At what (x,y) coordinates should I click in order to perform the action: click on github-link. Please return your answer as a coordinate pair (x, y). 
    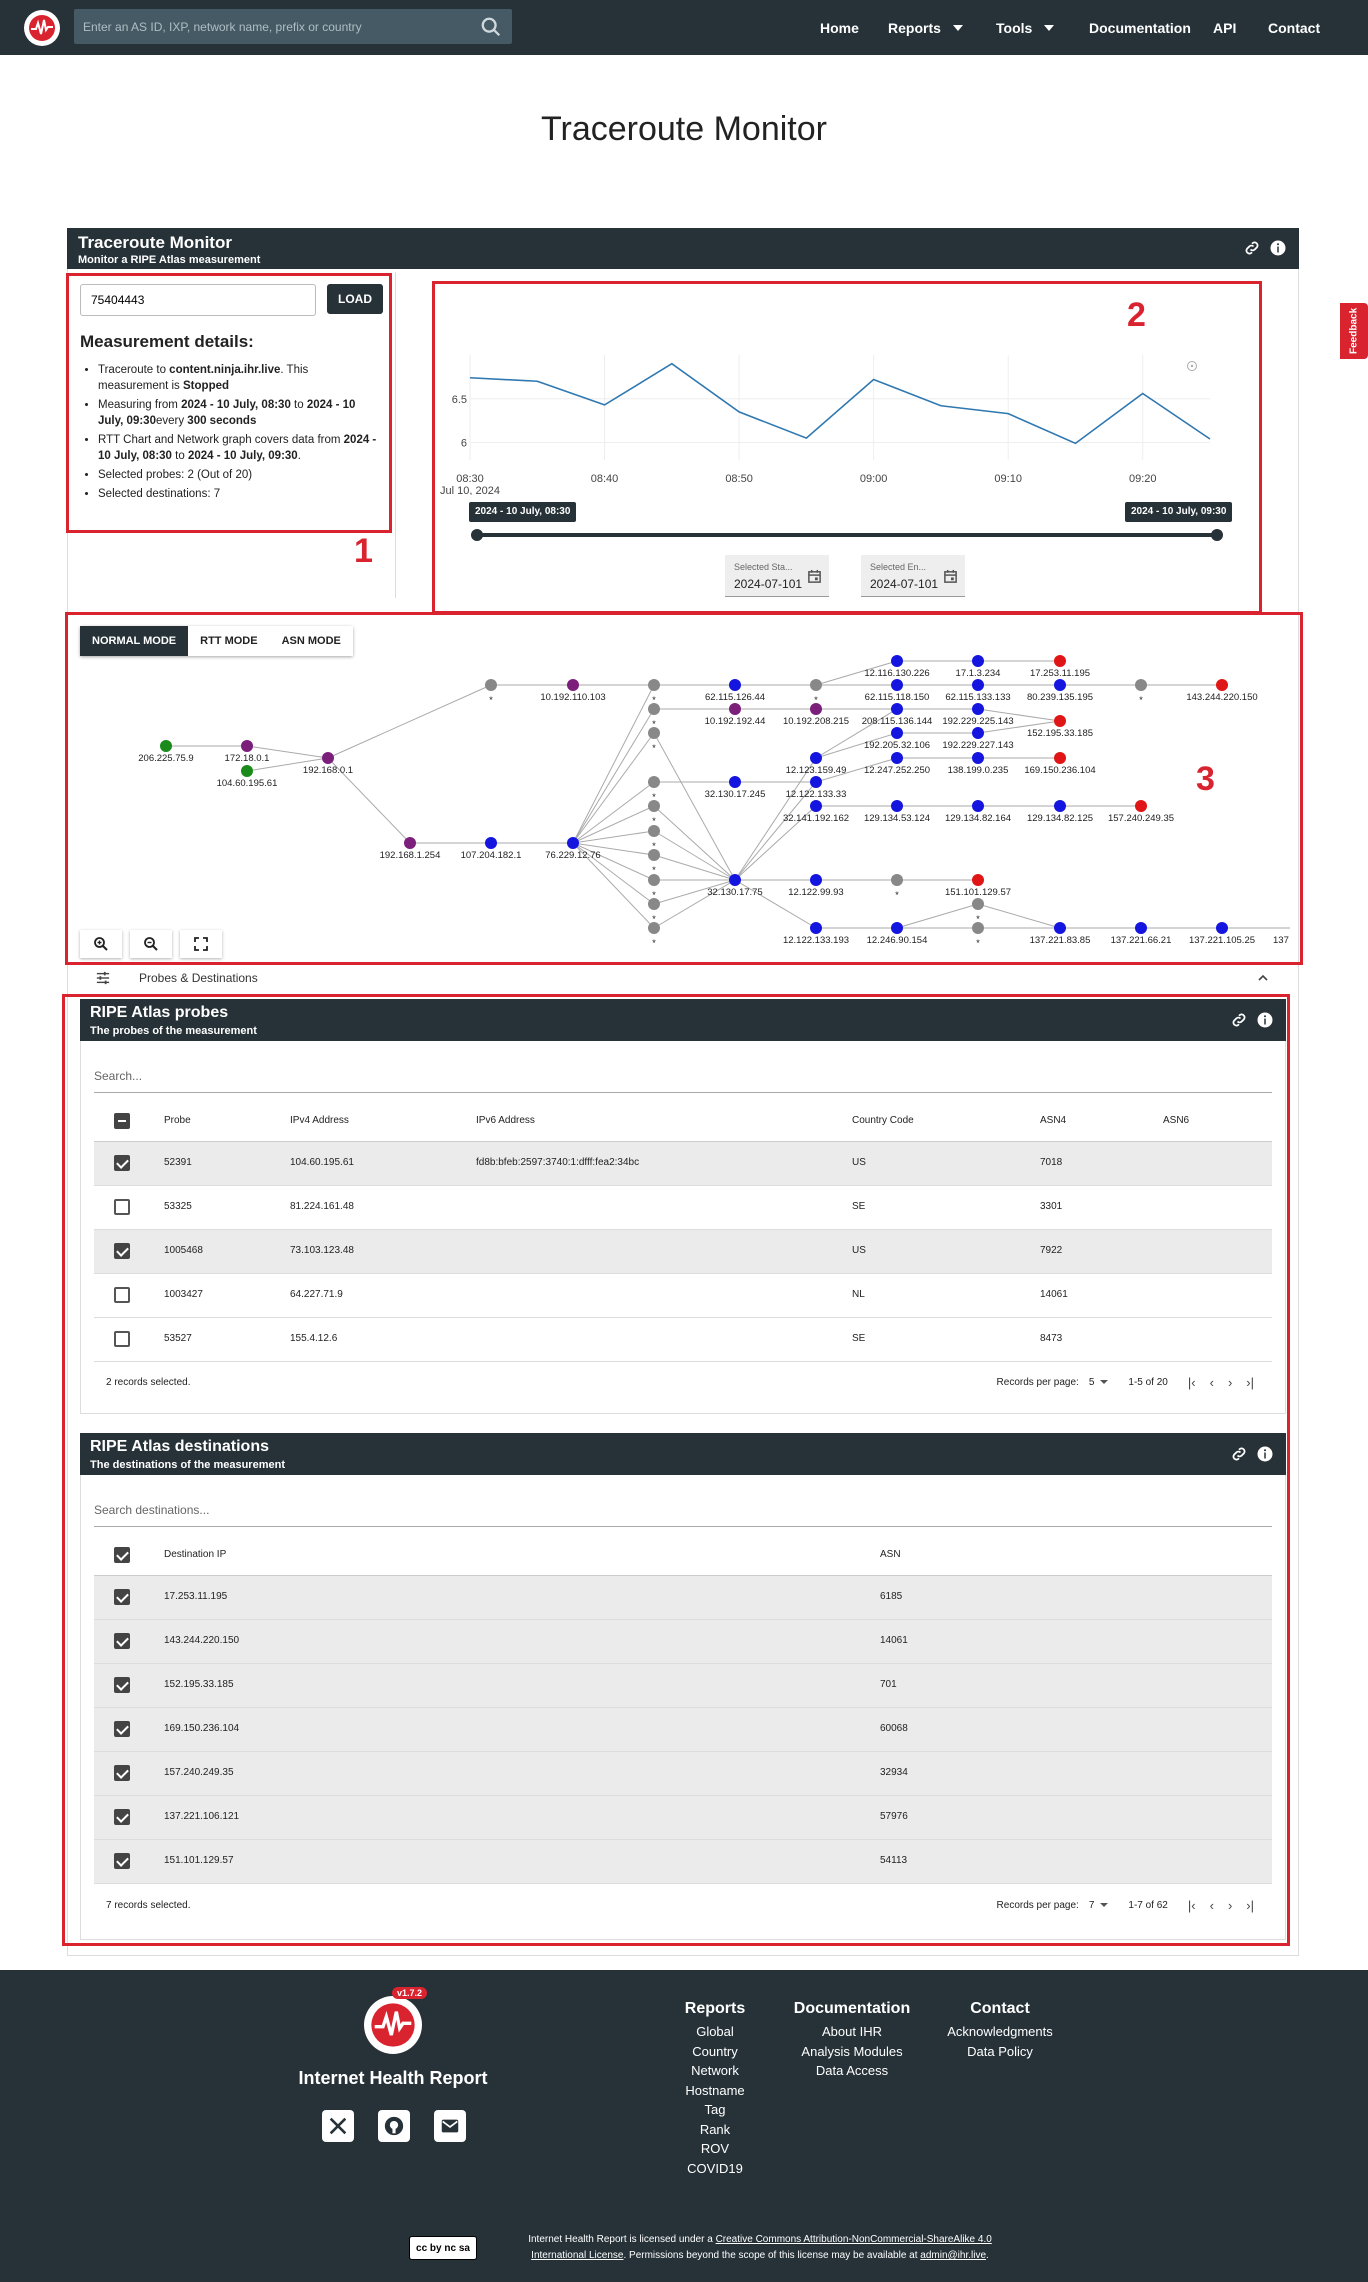
    Looking at the image, I should click on (394, 2126).